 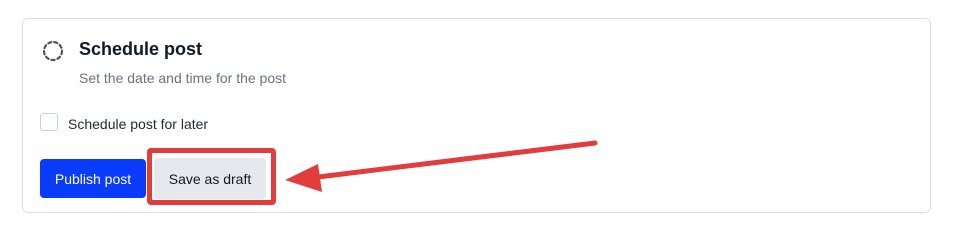 What do you see at coordinates (93, 178) in the screenshot?
I see `publish-post-button: Publish post` at bounding box center [93, 178].